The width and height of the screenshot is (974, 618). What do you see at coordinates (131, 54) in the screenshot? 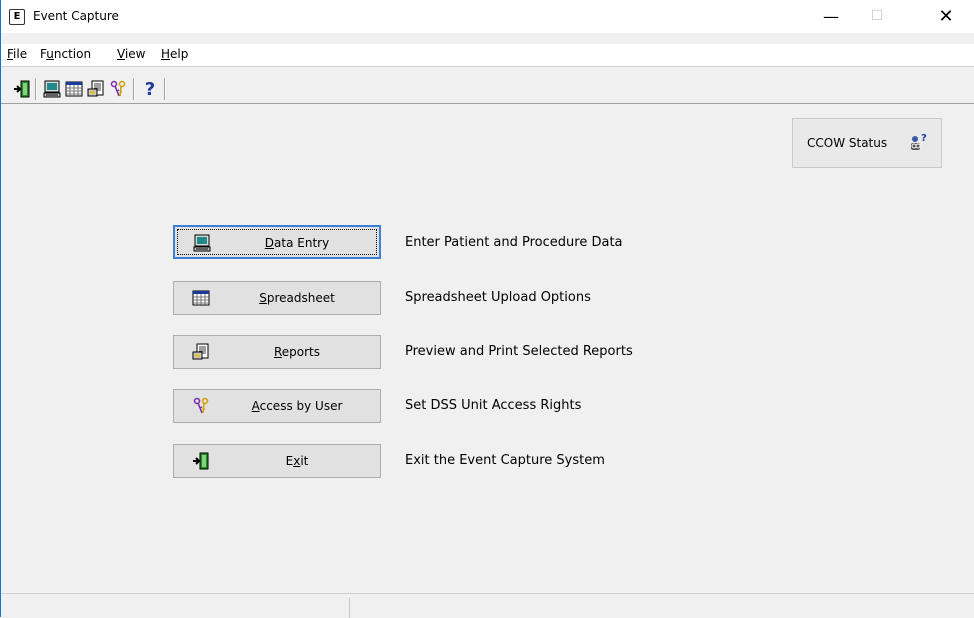
I see `menu-view: View` at bounding box center [131, 54].